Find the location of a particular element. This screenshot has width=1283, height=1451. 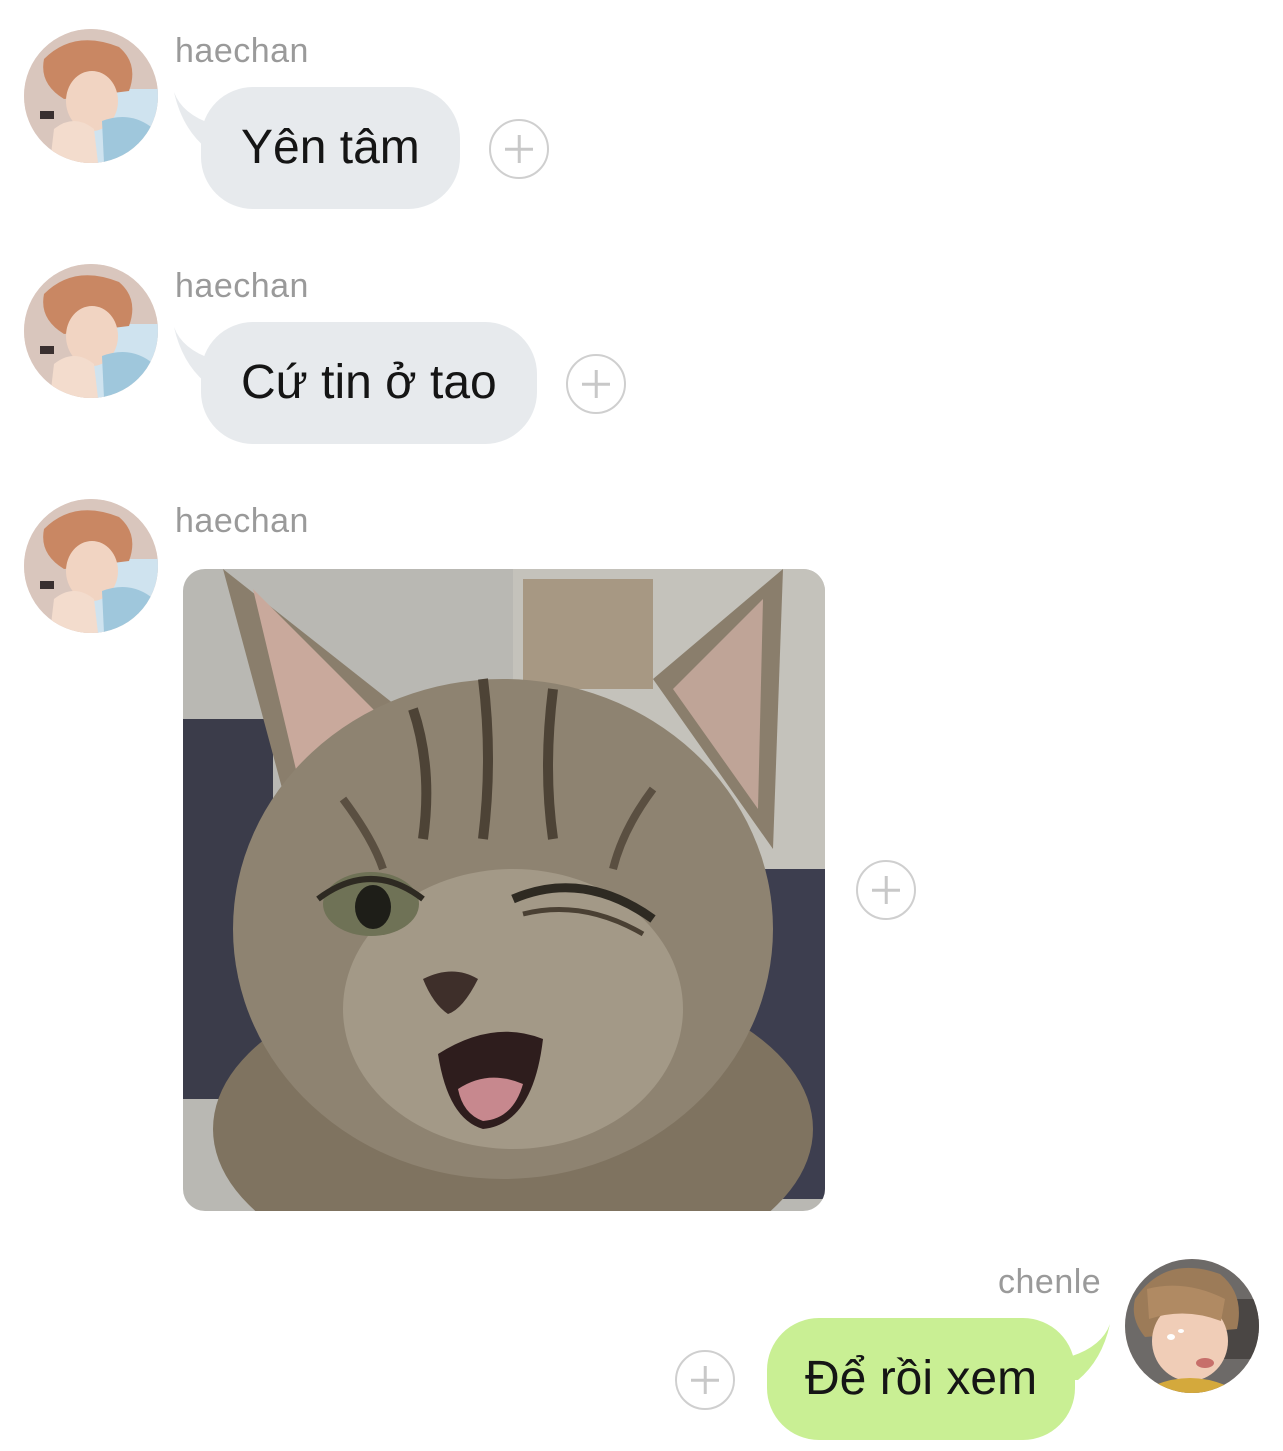

message-bubble: Yên tâm is located at coordinates (330, 148).